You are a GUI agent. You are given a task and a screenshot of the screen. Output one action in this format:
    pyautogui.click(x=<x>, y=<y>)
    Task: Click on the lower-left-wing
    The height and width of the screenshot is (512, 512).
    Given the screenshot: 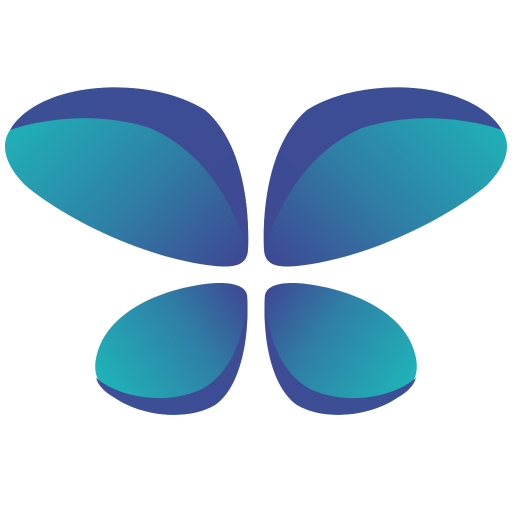 What is the action you would take?
    pyautogui.click(x=171, y=349)
    